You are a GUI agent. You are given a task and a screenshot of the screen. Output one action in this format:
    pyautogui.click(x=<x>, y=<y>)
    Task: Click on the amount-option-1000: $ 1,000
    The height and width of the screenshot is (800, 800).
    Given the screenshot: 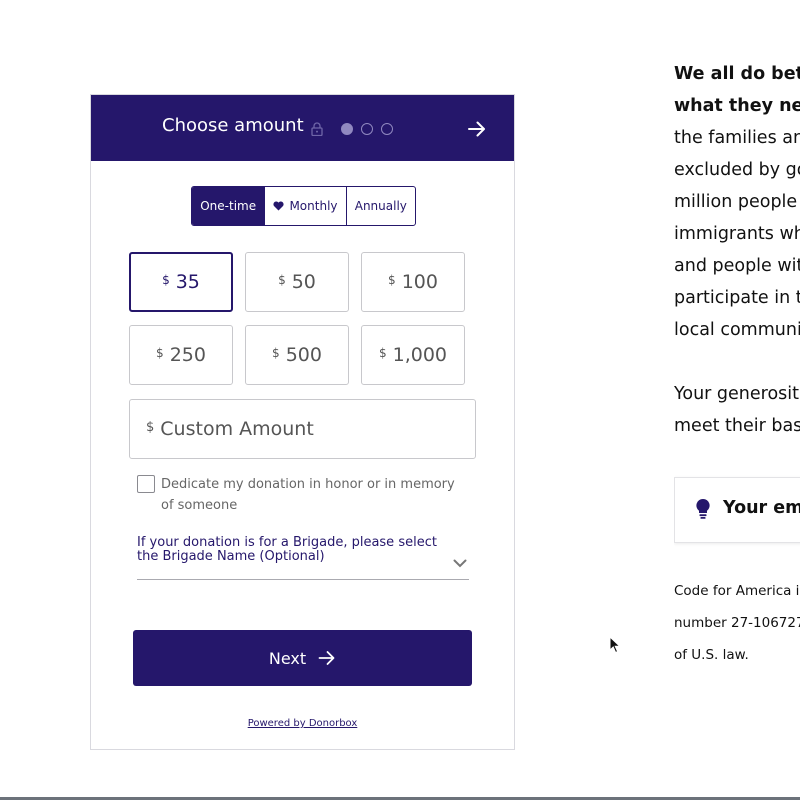 What is the action you would take?
    pyautogui.click(x=413, y=355)
    